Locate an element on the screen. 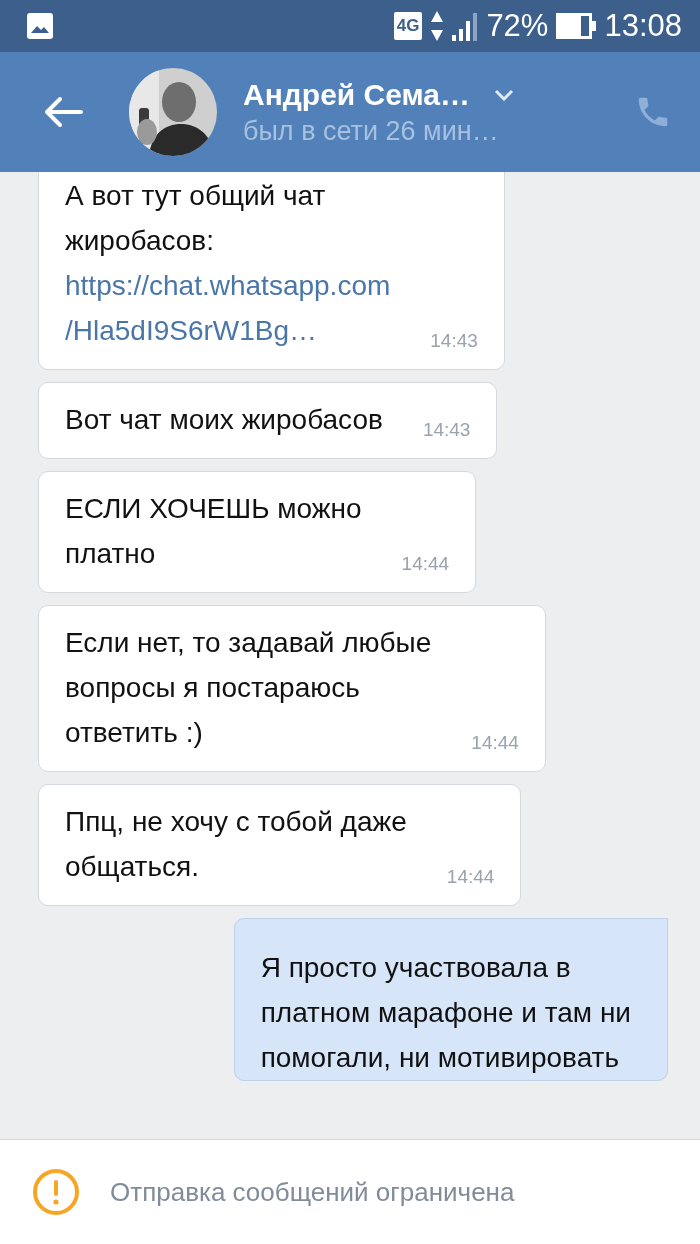  chevron-down-icon is located at coordinates (504, 94).